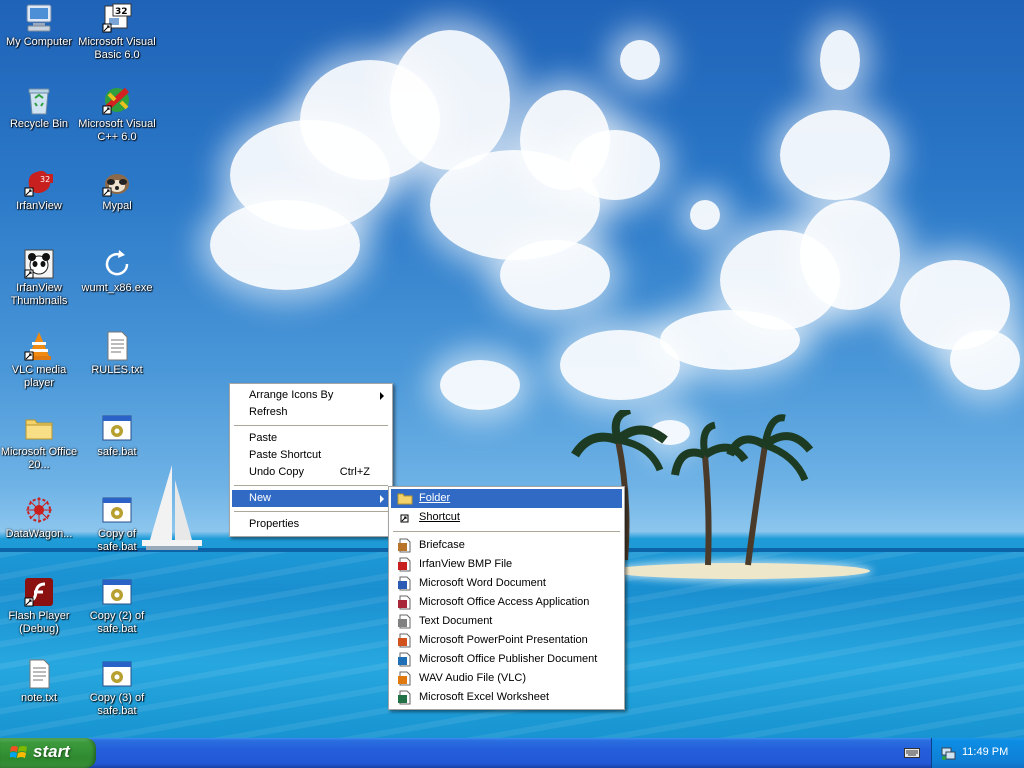 The image size is (1024, 768). What do you see at coordinates (117, 606) in the screenshot?
I see `desktop-icon-copy-2-of-safe-bat: Copy (2) of safe.bat` at bounding box center [117, 606].